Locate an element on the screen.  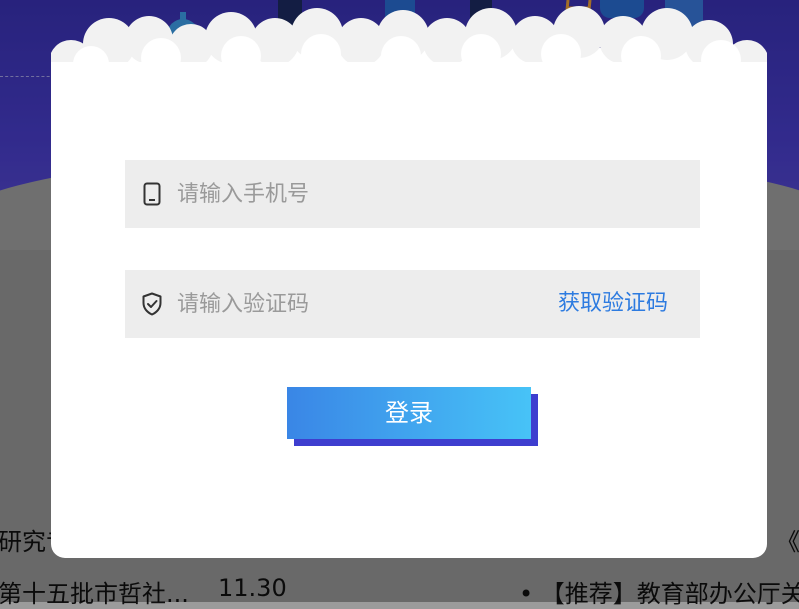
phone-input is located at coordinates (347, 194).